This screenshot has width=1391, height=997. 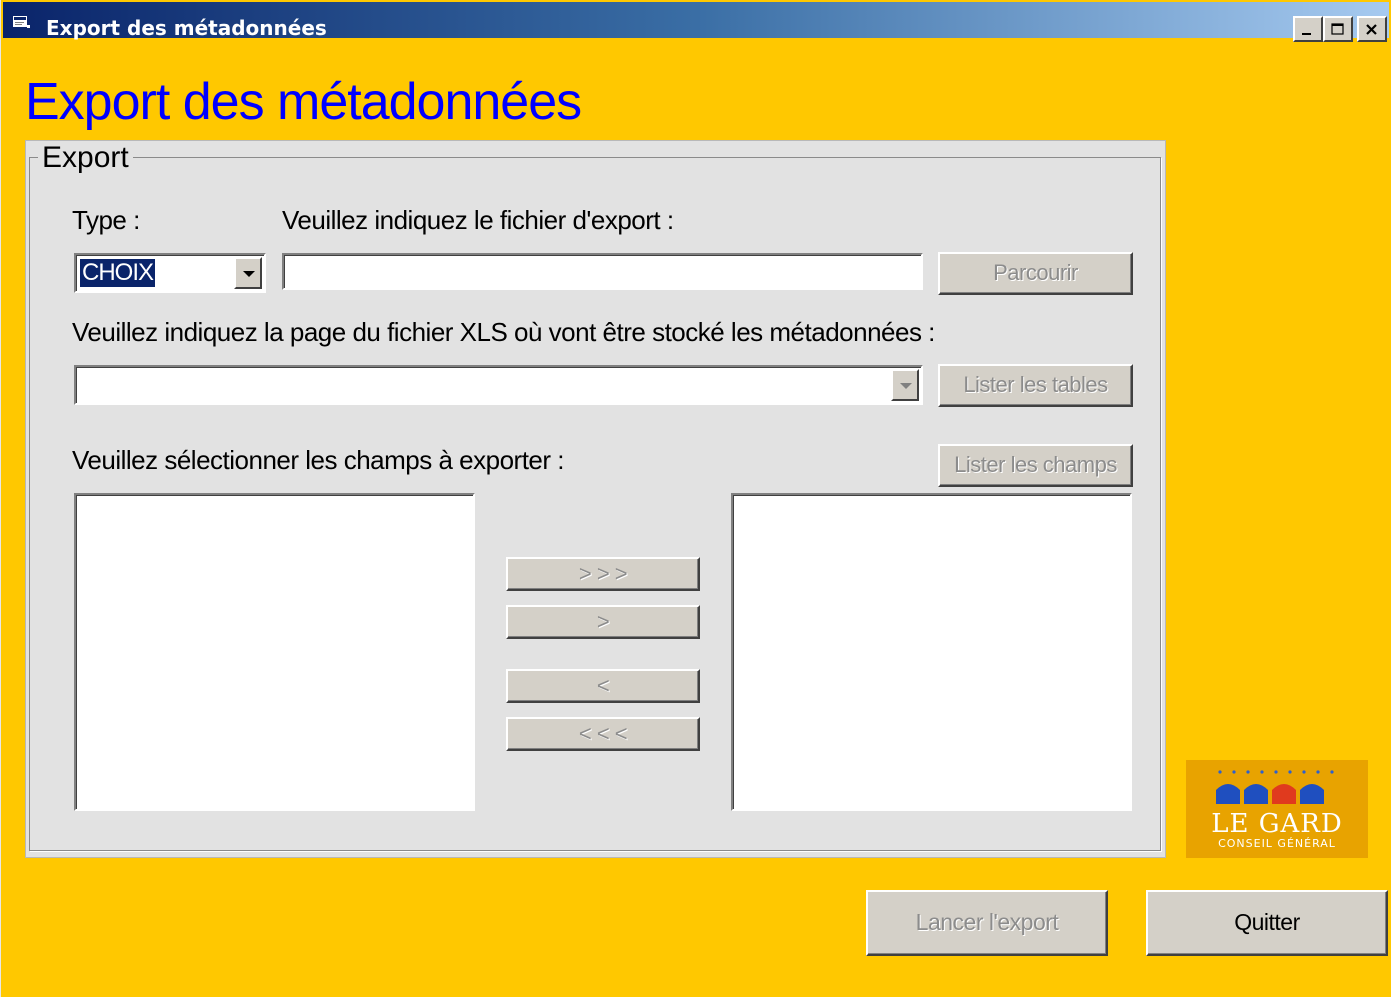 I want to click on type-select: CHOIX, so click(x=170, y=273).